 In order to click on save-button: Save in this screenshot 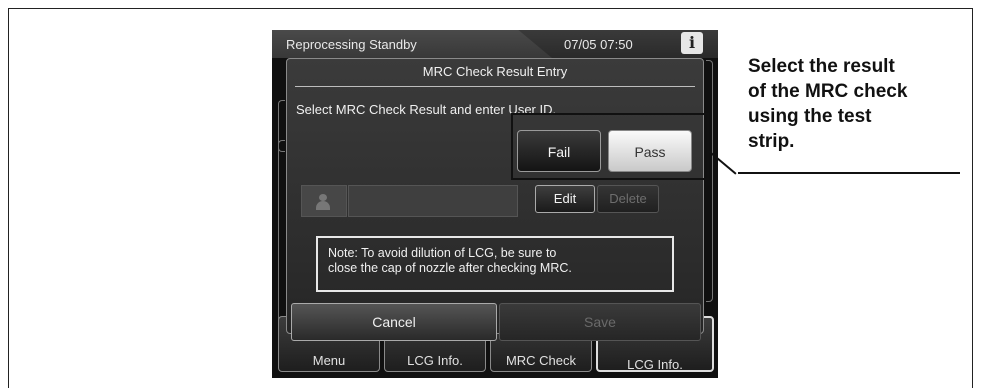, I will do `click(600, 322)`.